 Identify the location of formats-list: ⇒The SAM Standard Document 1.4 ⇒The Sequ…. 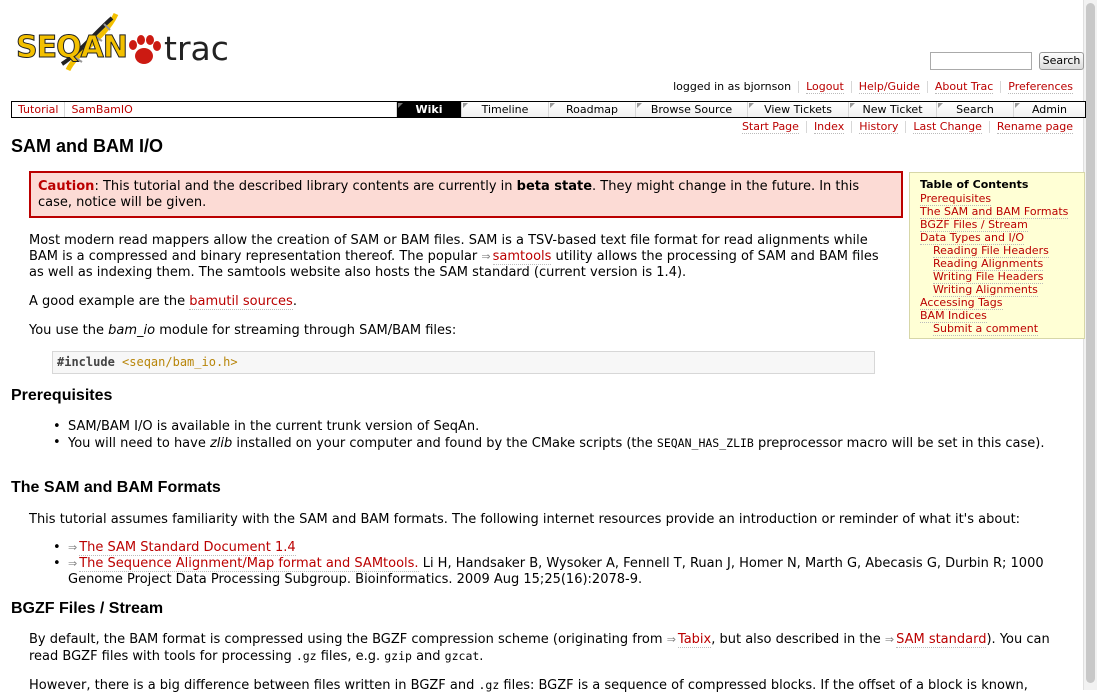
(557, 564).